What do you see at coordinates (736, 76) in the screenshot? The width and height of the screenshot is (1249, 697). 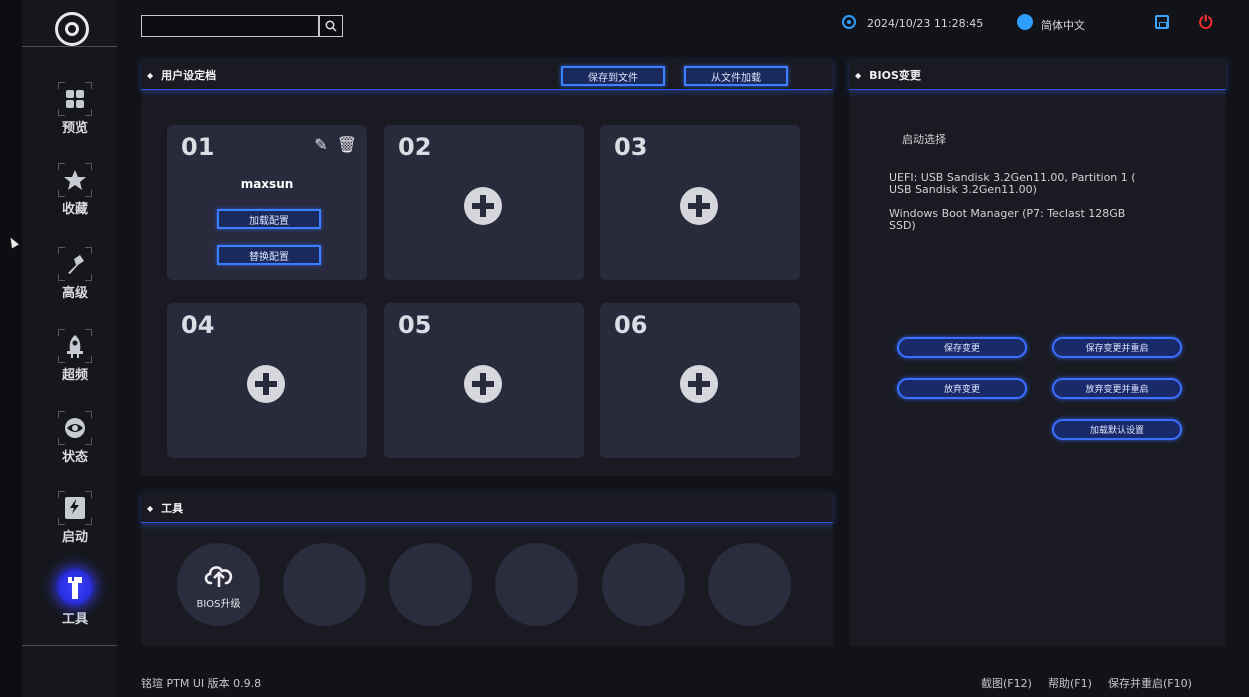 I see `load-from-file-button: 从文件加载` at bounding box center [736, 76].